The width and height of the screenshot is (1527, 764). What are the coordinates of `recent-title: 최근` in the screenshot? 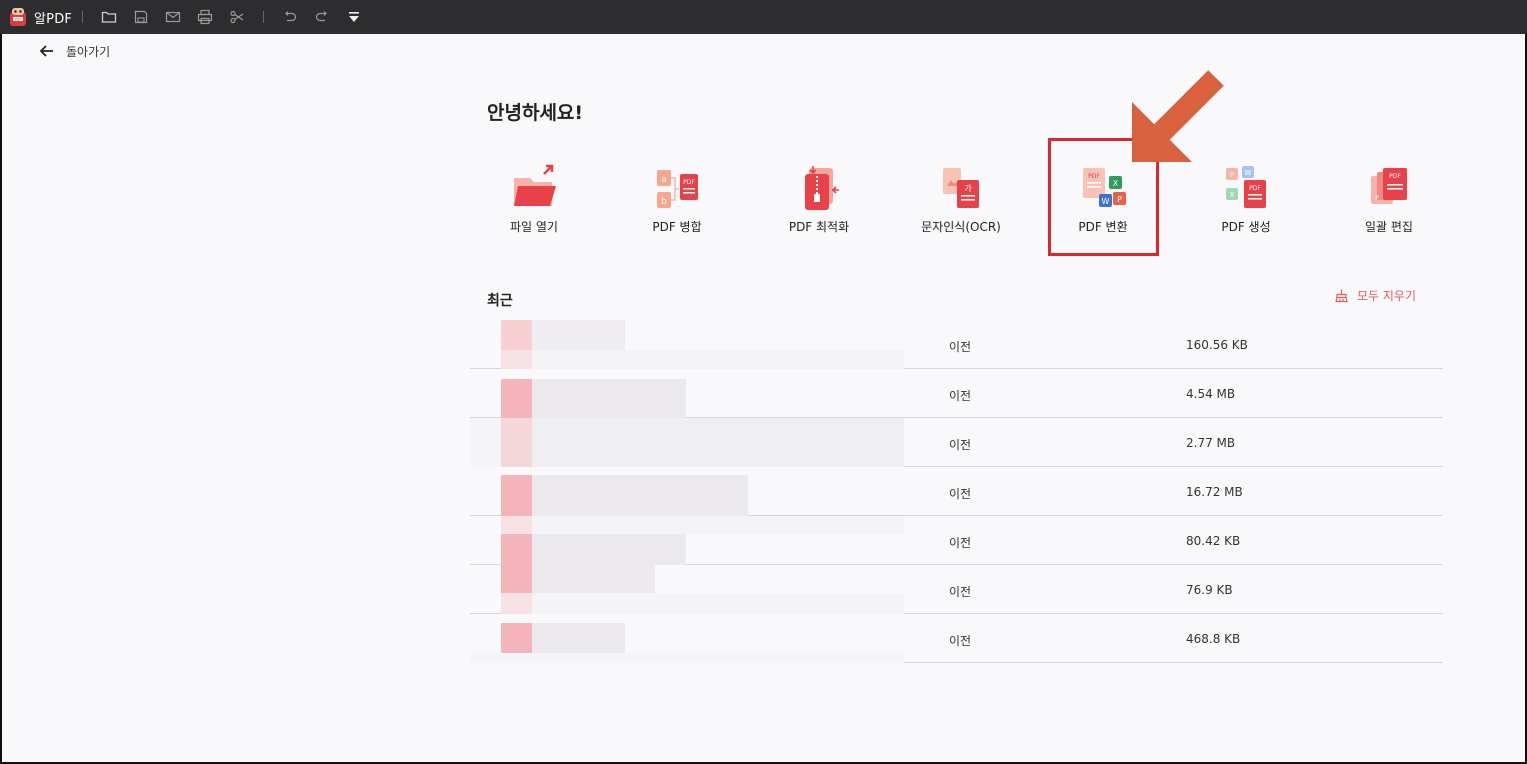 It's located at (500, 301).